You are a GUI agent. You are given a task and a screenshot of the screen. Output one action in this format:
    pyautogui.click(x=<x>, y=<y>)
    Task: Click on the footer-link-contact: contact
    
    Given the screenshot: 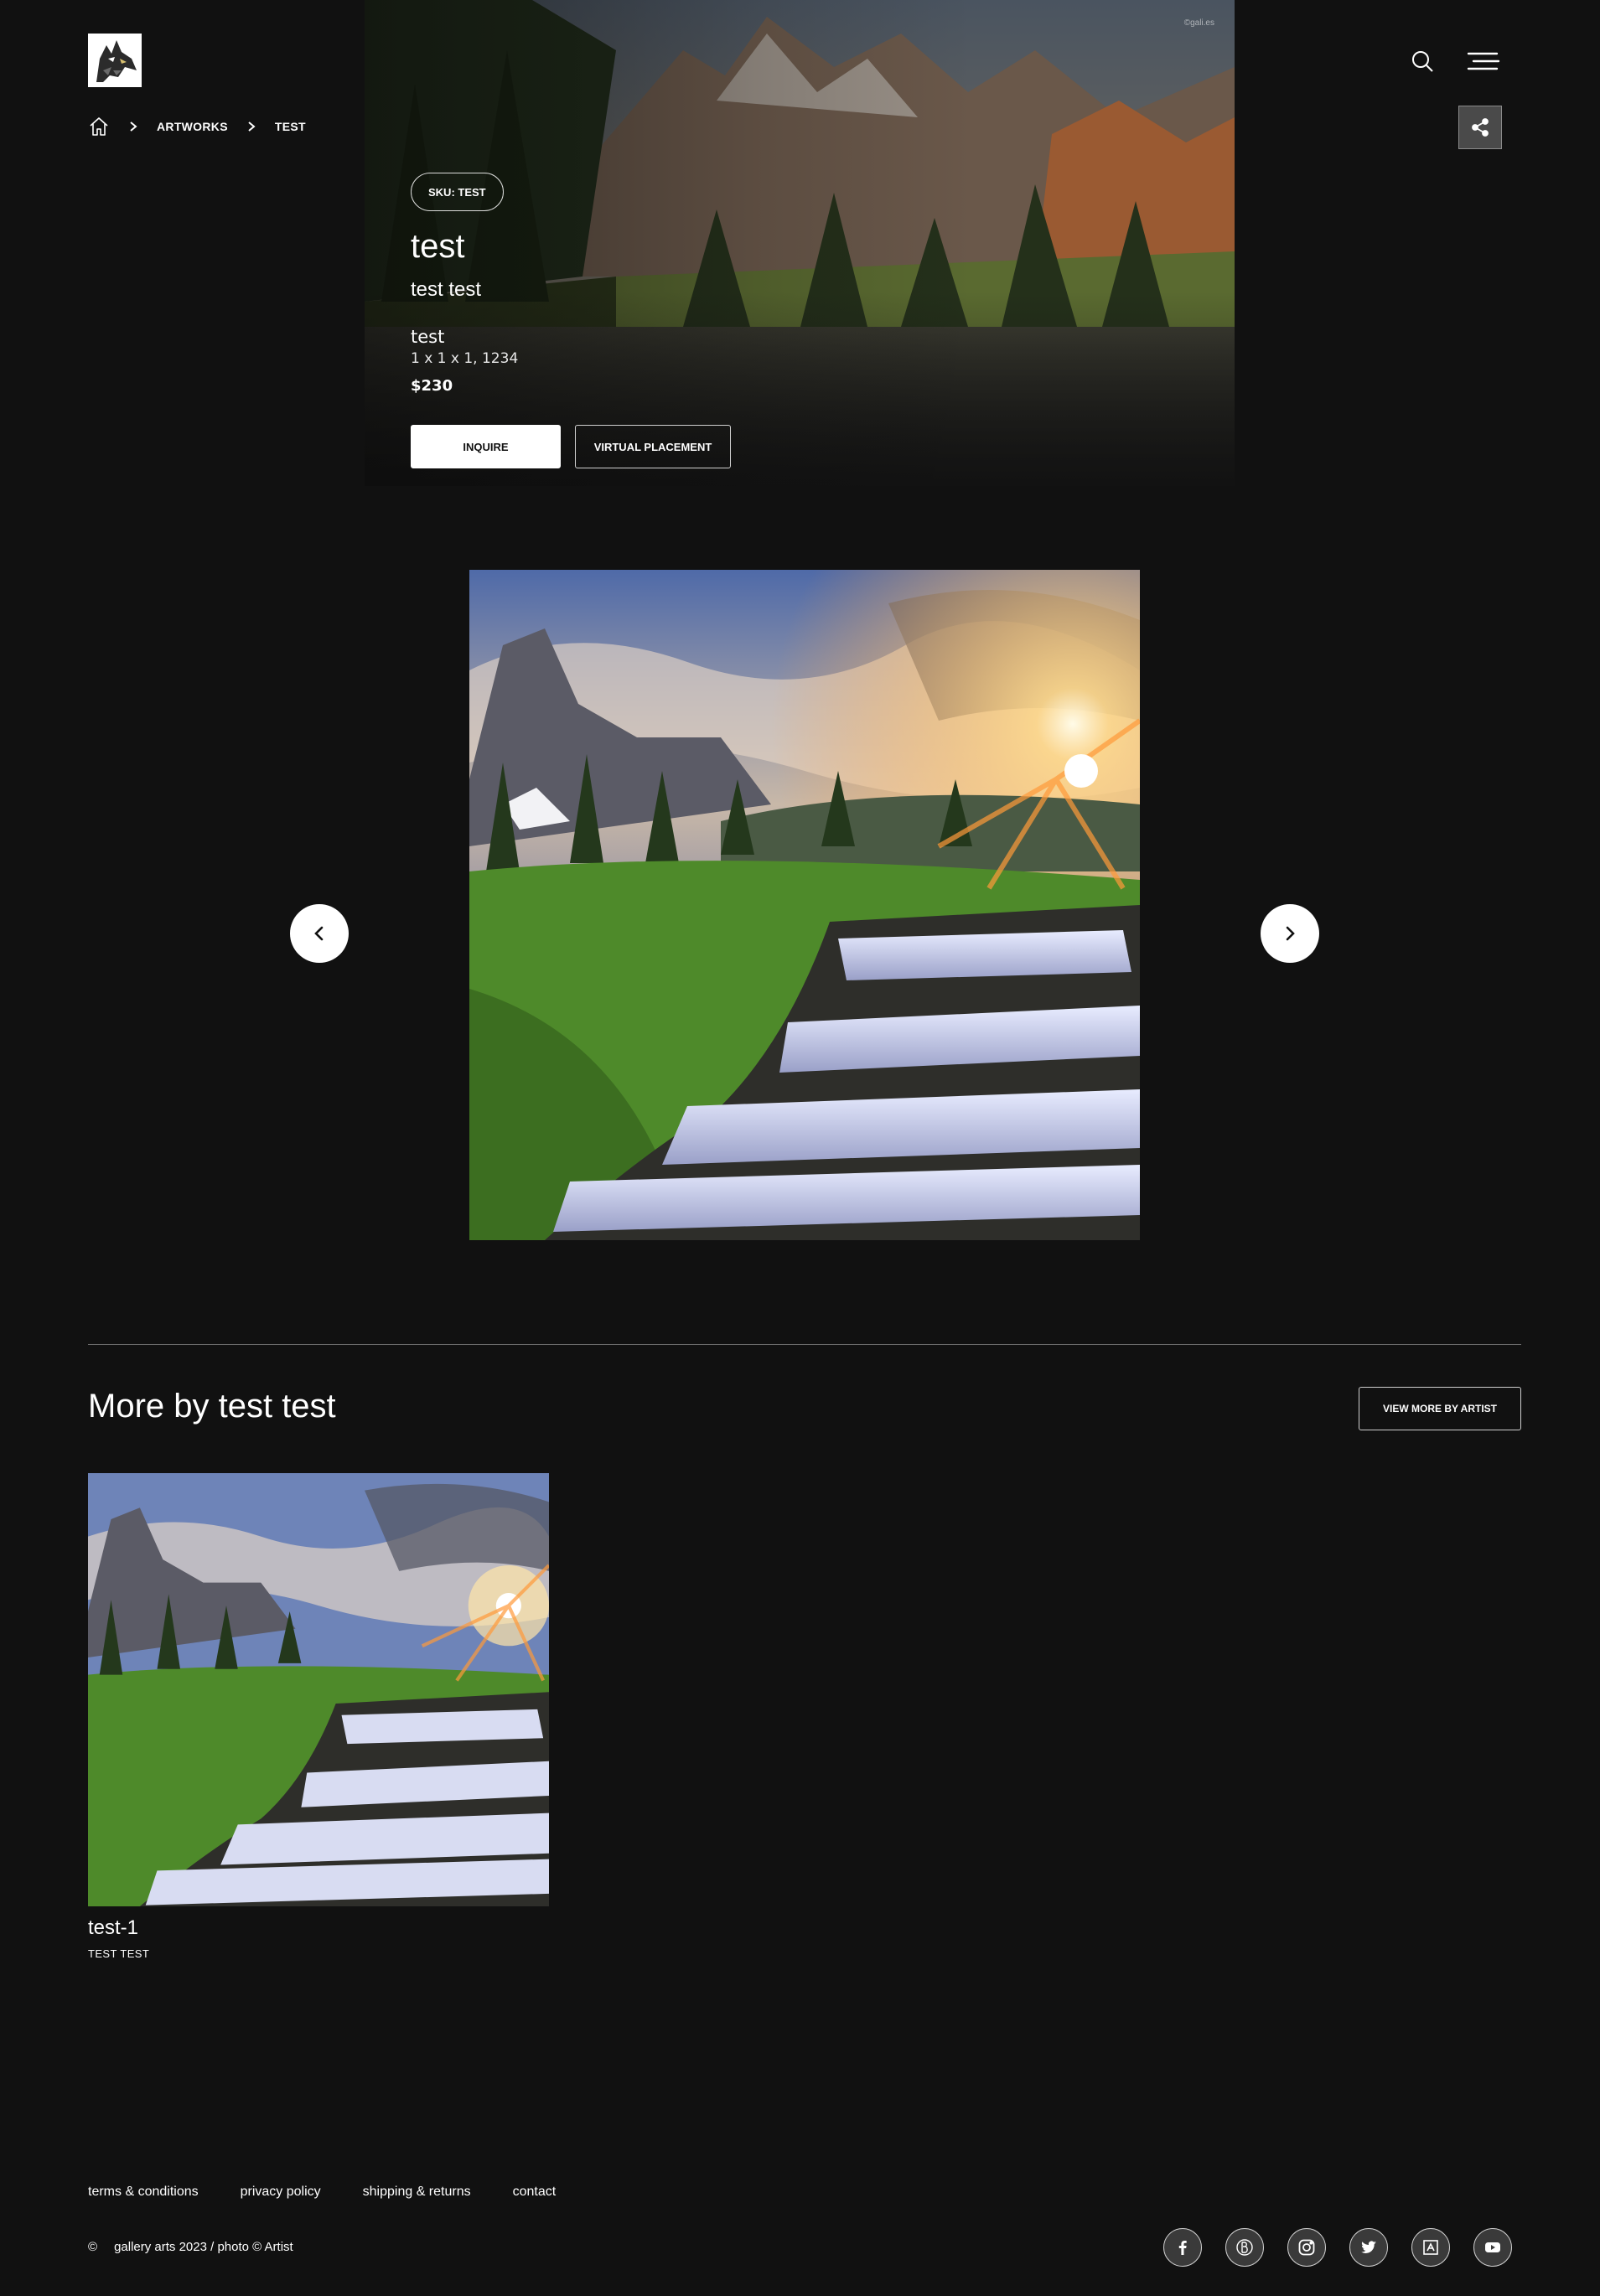 What is the action you would take?
    pyautogui.click(x=535, y=2193)
    